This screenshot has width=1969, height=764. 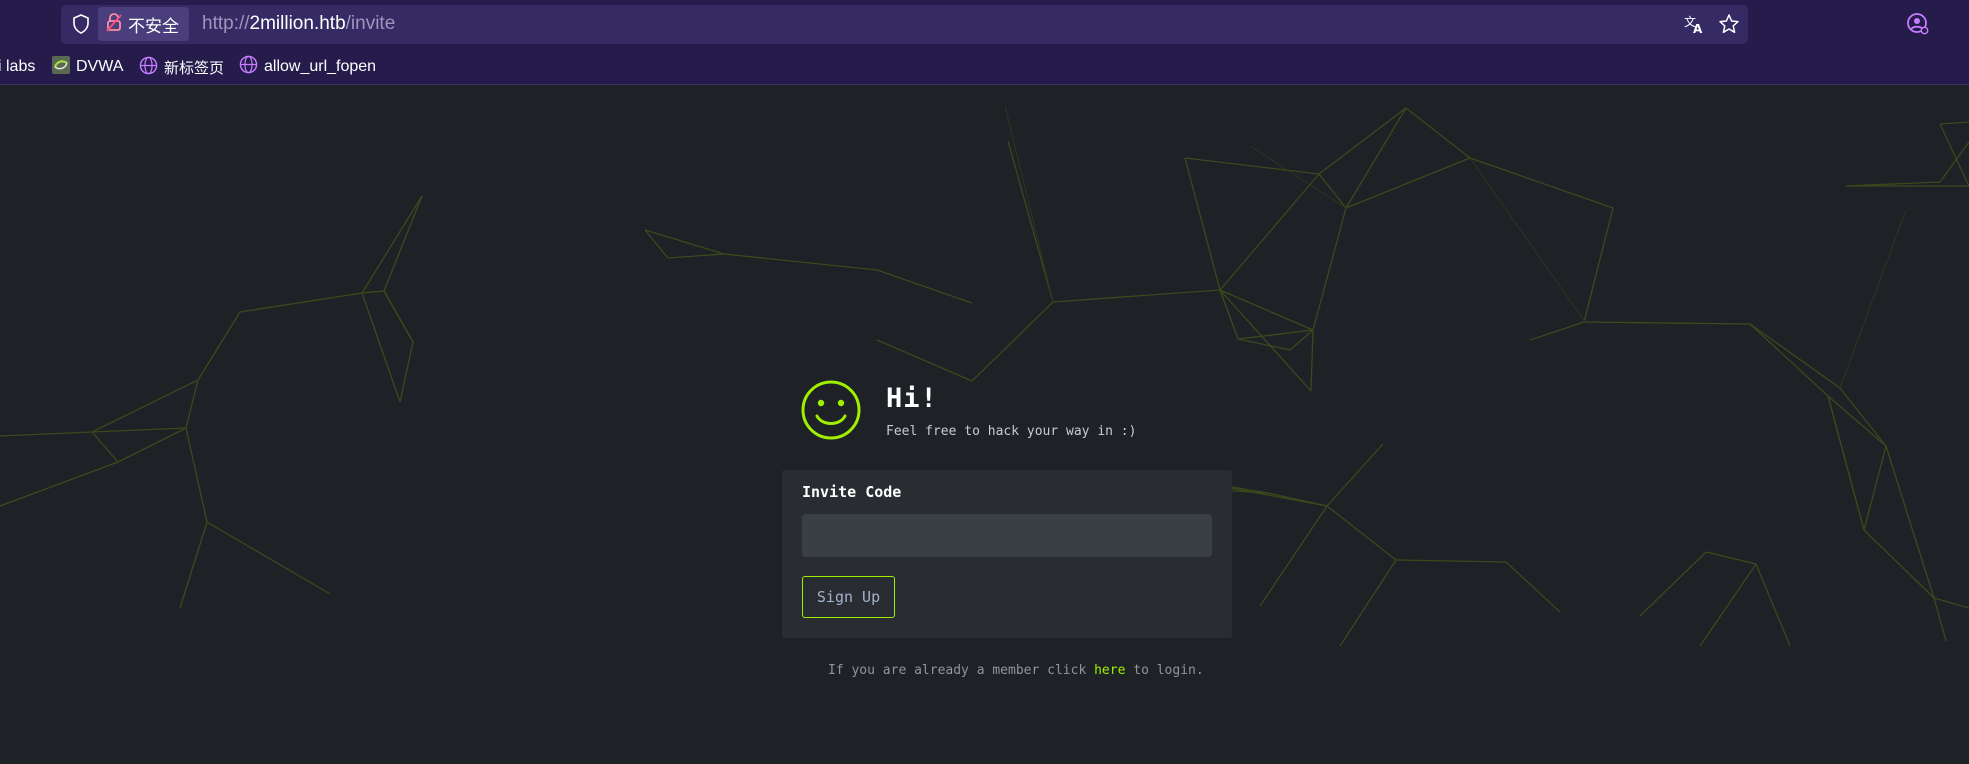 I want to click on bookmark-label: 新标签页, so click(x=194, y=67).